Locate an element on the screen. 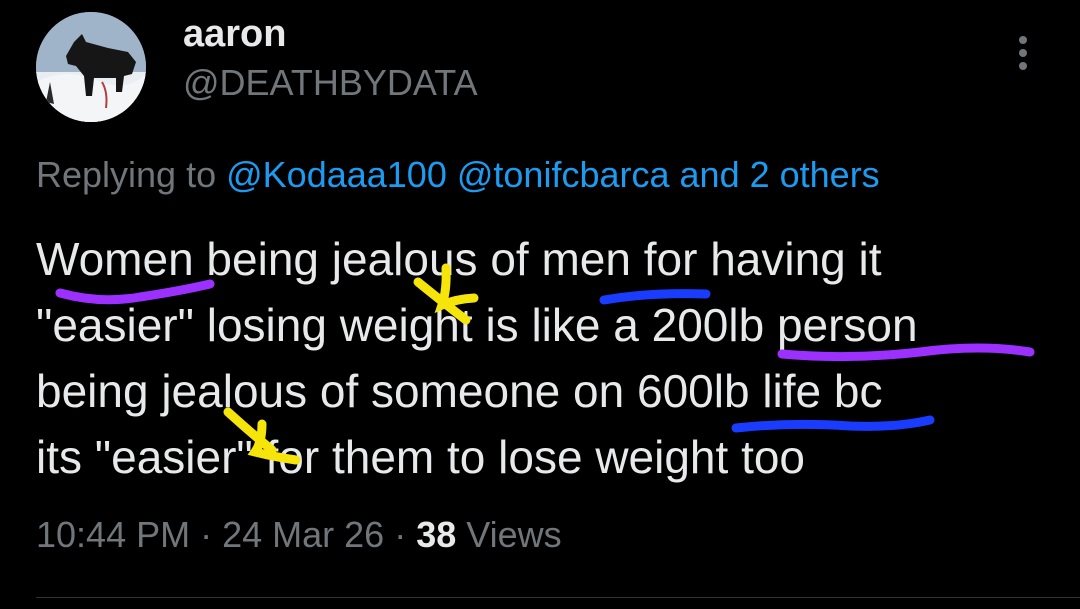 Image resolution: width=1080 pixels, height=609 pixels. more-options-button is located at coordinates (1023, 54).